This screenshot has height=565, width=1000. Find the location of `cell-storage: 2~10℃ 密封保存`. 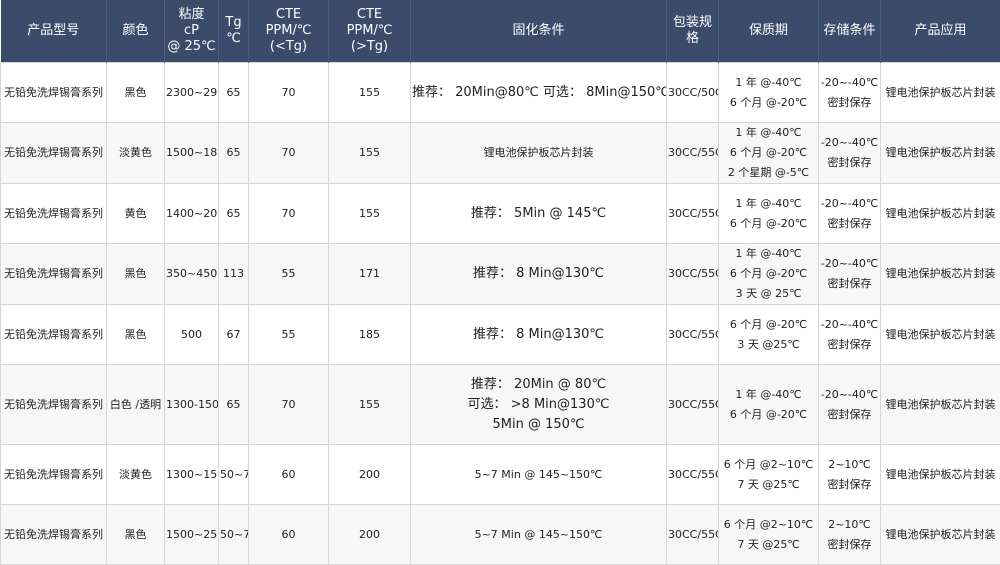

cell-storage: 2~10℃ 密封保存 is located at coordinates (850, 475).